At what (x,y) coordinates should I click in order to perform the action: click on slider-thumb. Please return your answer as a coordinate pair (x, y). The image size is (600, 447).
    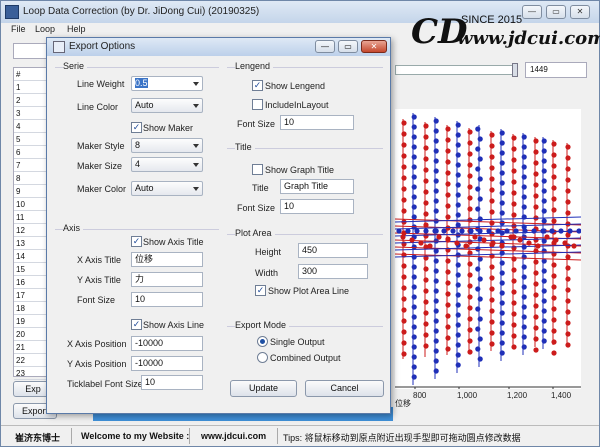
    Looking at the image, I should click on (515, 70).